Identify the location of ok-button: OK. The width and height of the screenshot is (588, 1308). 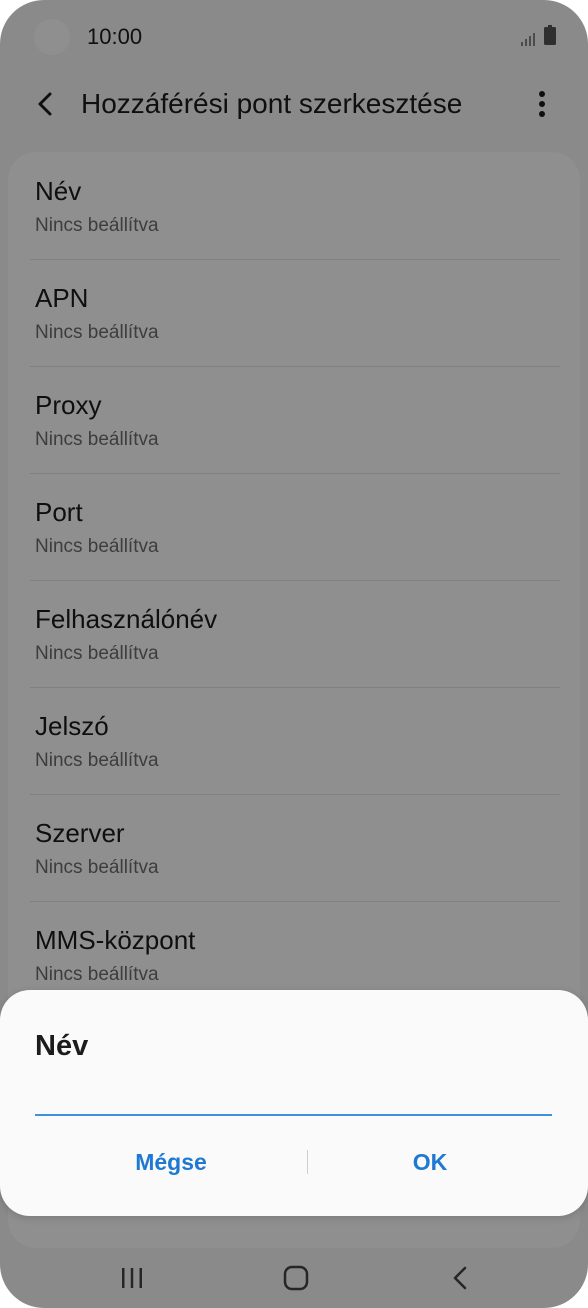
(430, 1162).